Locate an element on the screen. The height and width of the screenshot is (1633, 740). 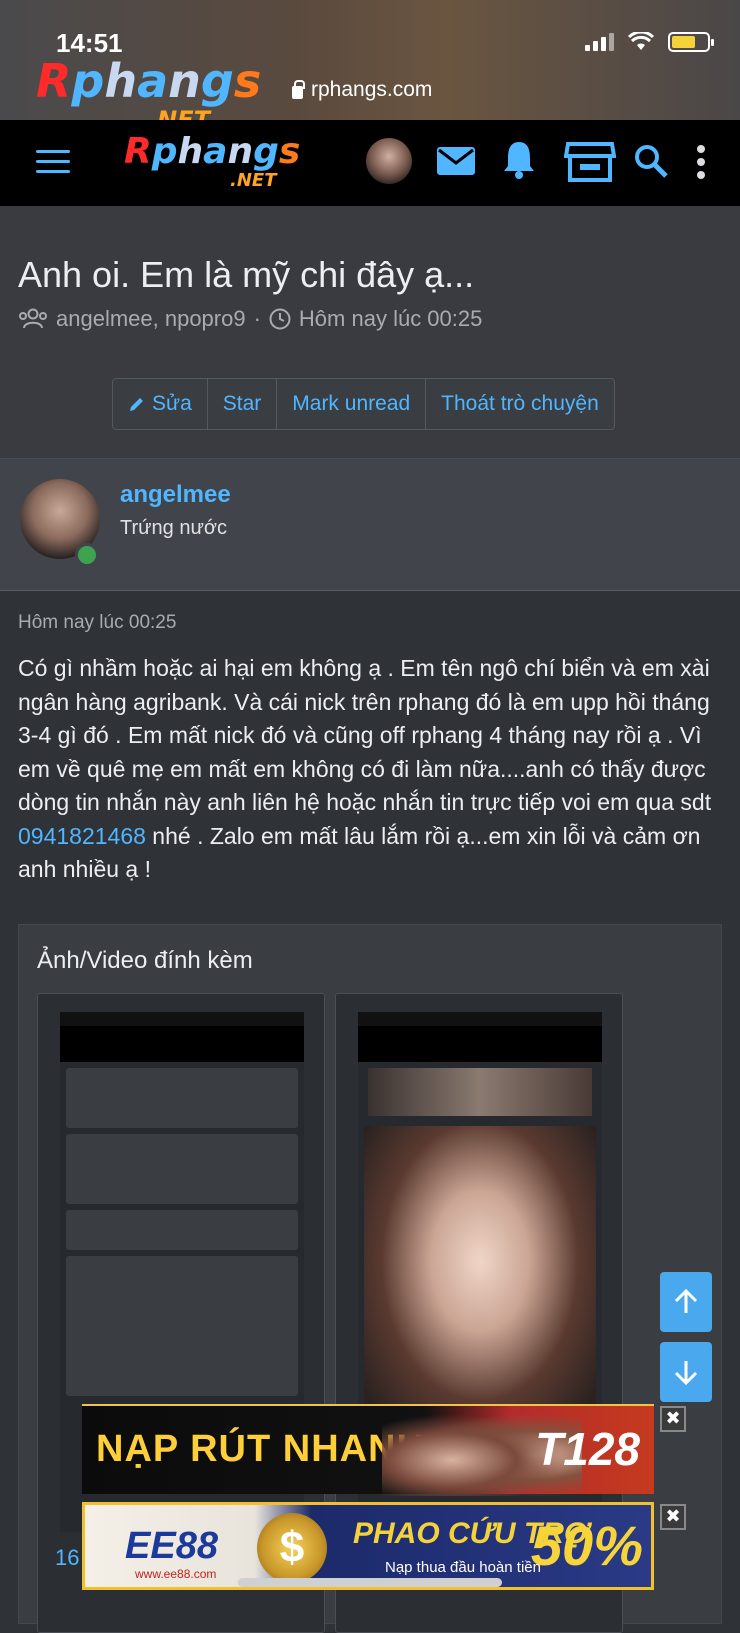
attachment-count: 16 is located at coordinates (67, 1558).